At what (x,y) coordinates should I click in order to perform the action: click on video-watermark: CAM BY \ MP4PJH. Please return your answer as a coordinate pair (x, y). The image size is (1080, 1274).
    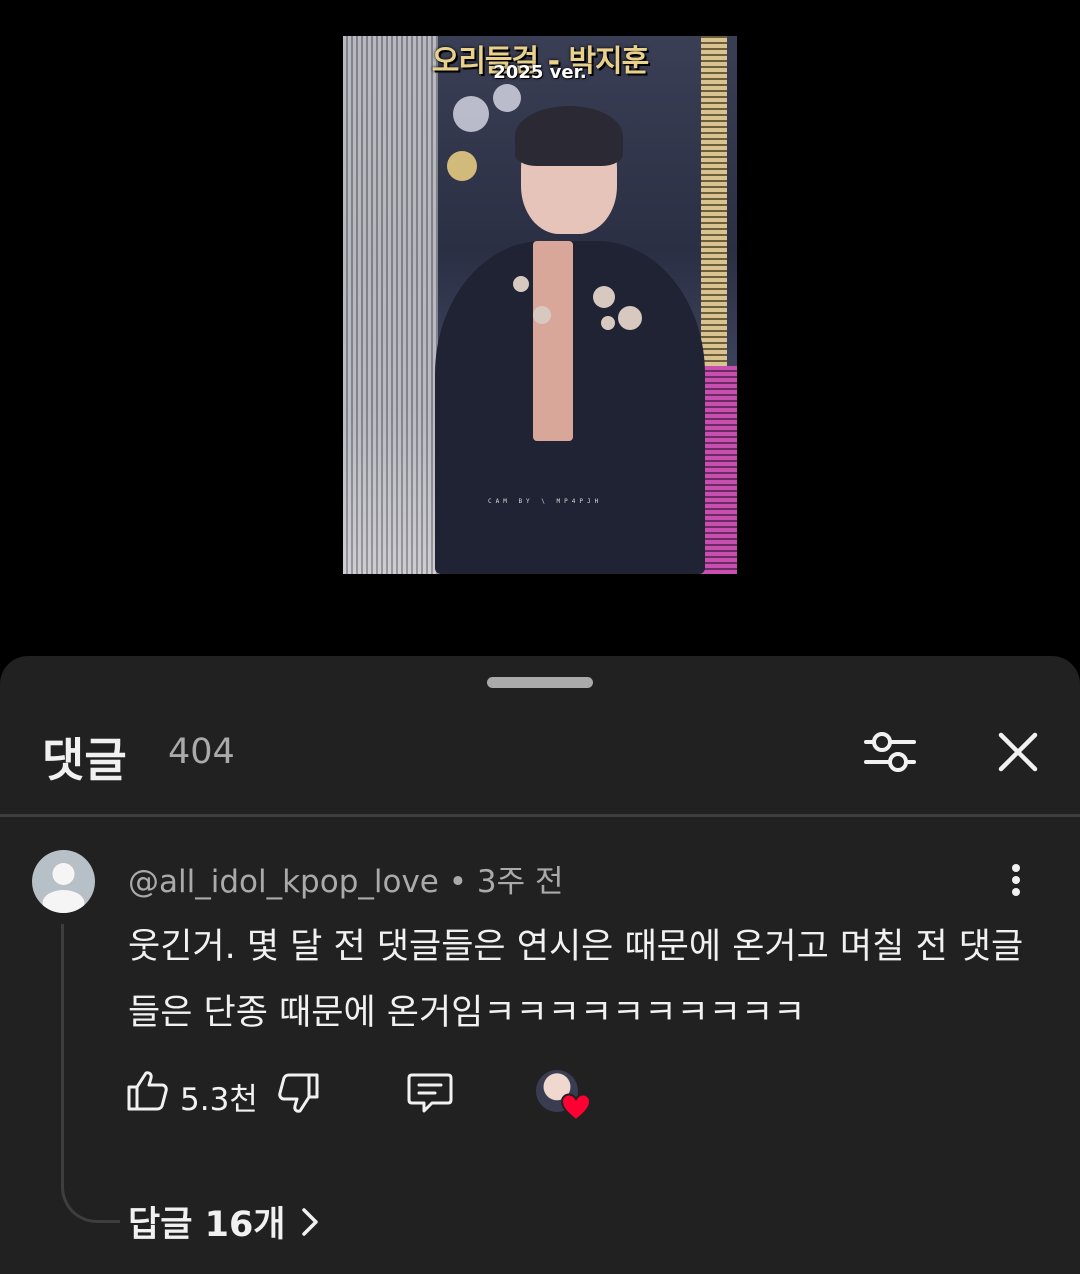
    Looking at the image, I should click on (545, 501).